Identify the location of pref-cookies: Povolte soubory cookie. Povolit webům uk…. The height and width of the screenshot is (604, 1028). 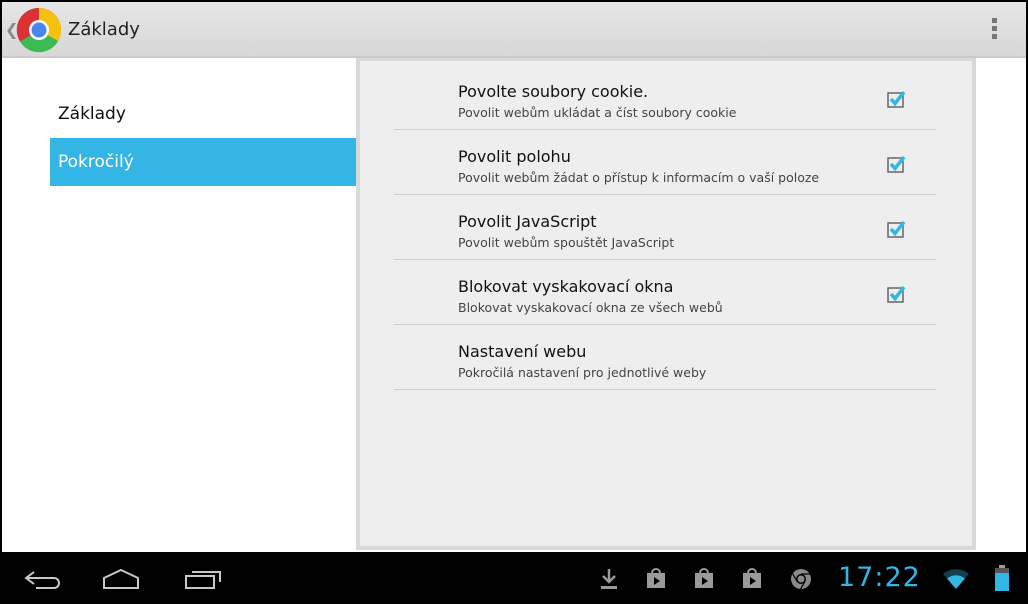
(665, 97).